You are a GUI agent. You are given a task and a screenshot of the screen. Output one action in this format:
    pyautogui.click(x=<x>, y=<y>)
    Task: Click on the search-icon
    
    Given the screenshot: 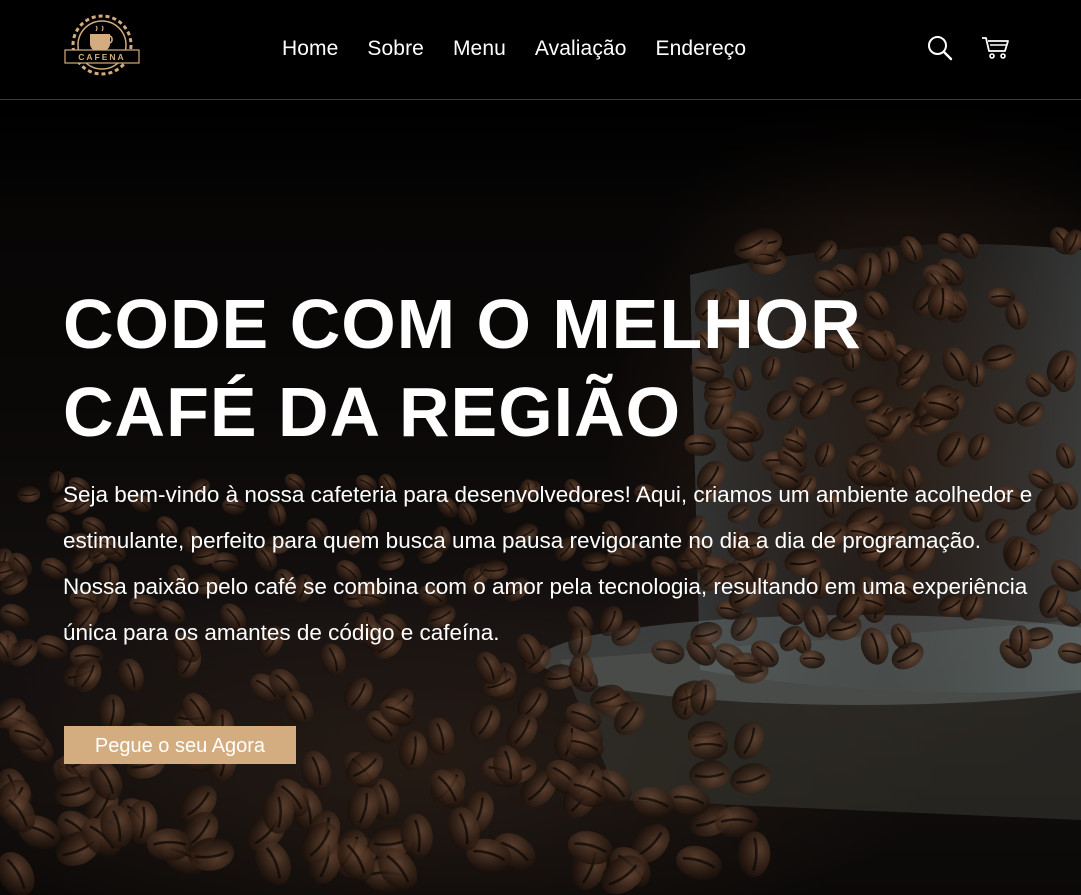 What is the action you would take?
    pyautogui.click(x=940, y=48)
    